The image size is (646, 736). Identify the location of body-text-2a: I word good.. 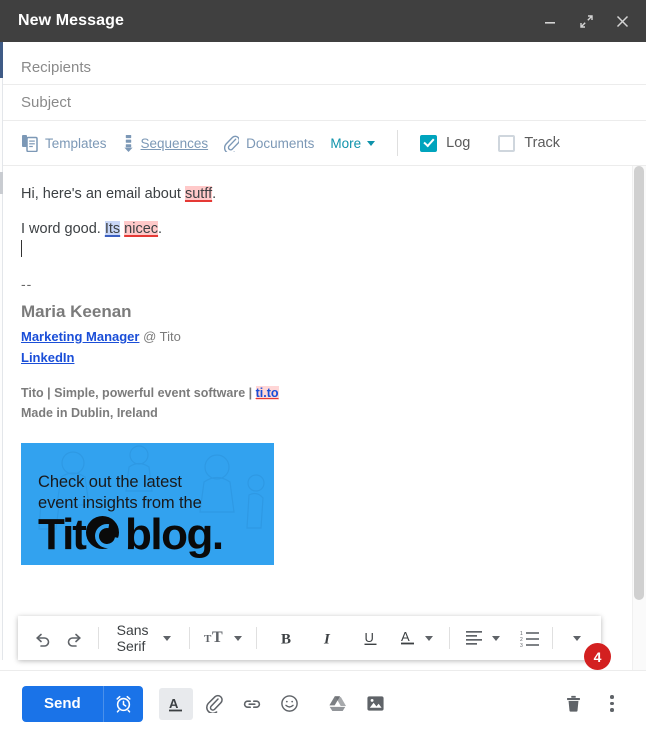
(63, 229).